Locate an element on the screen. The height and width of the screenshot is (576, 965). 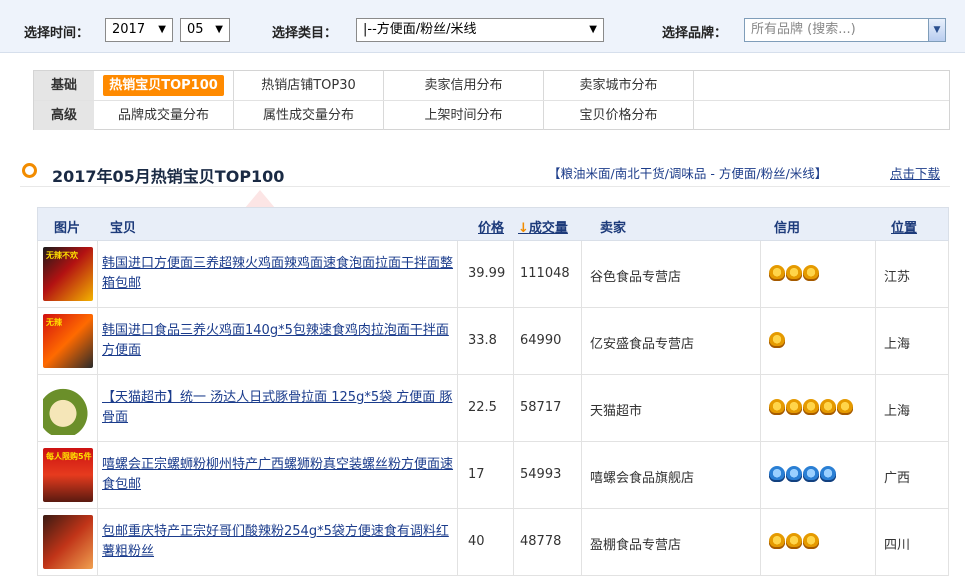
section-divider is located at coordinates (485, 186).